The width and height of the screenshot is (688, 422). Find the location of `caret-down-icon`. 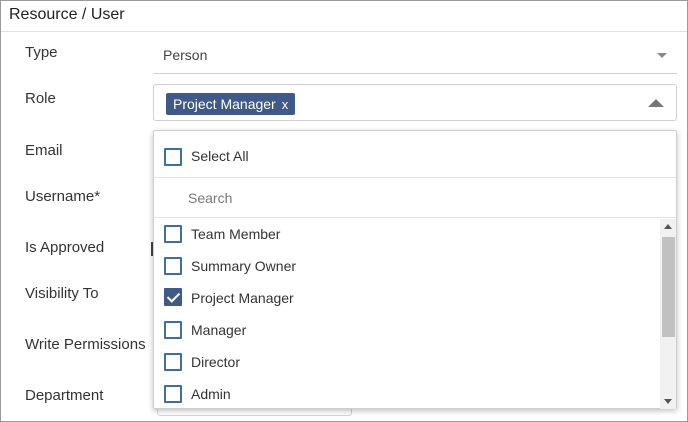

caret-down-icon is located at coordinates (662, 55).